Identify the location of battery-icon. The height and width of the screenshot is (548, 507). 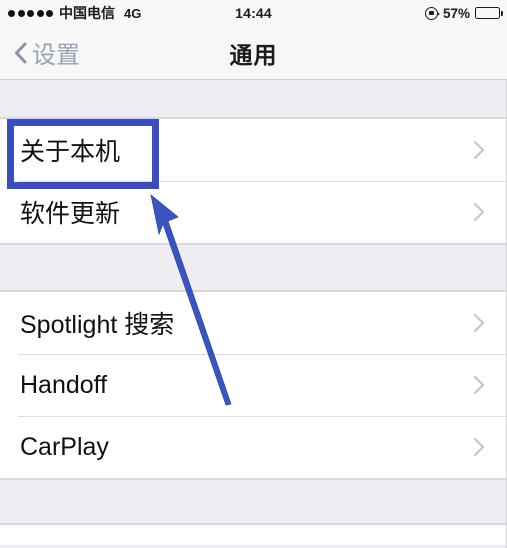
(489, 13).